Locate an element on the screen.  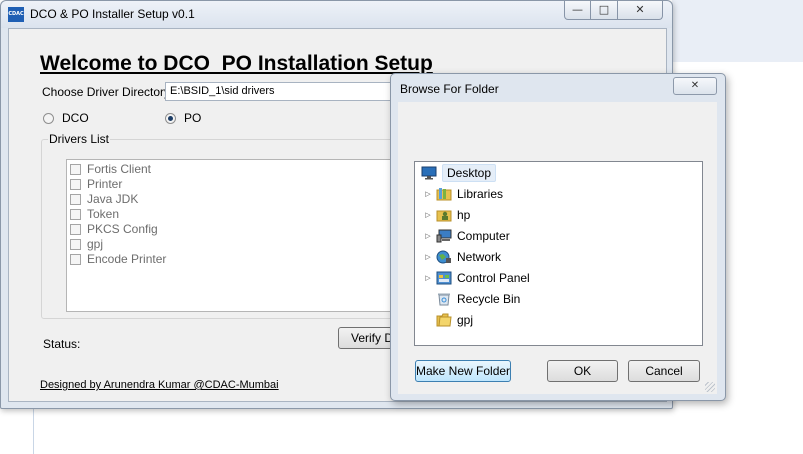
radio-dco-label: DCO is located at coordinates (75, 118).